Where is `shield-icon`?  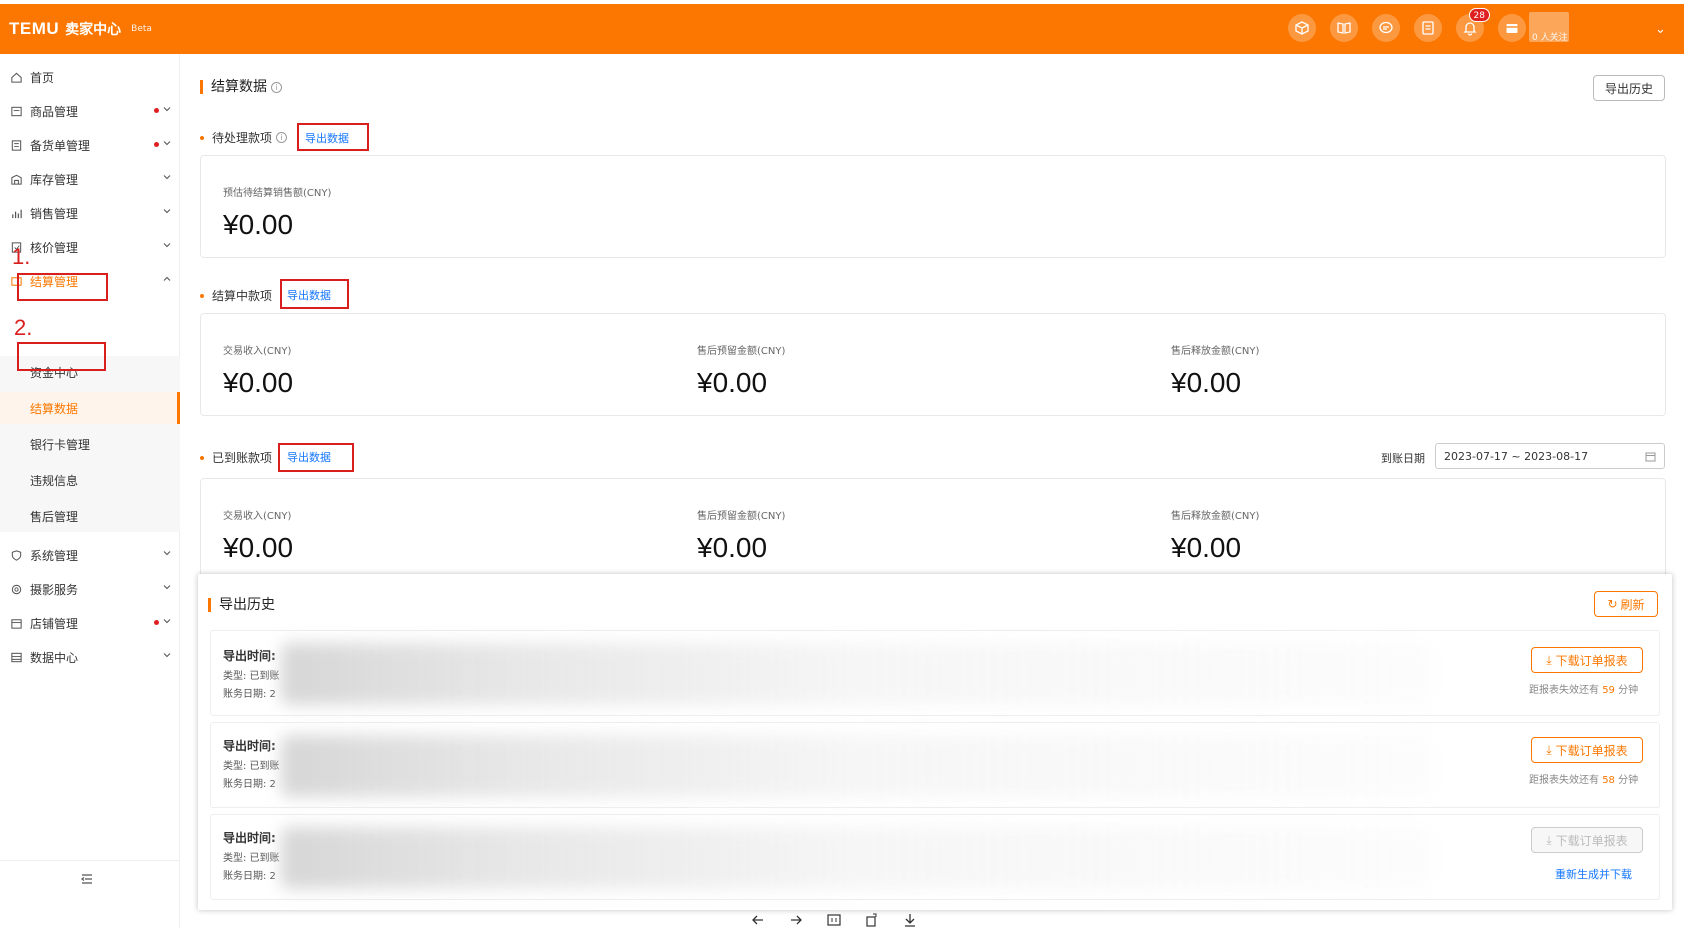 shield-icon is located at coordinates (16, 555).